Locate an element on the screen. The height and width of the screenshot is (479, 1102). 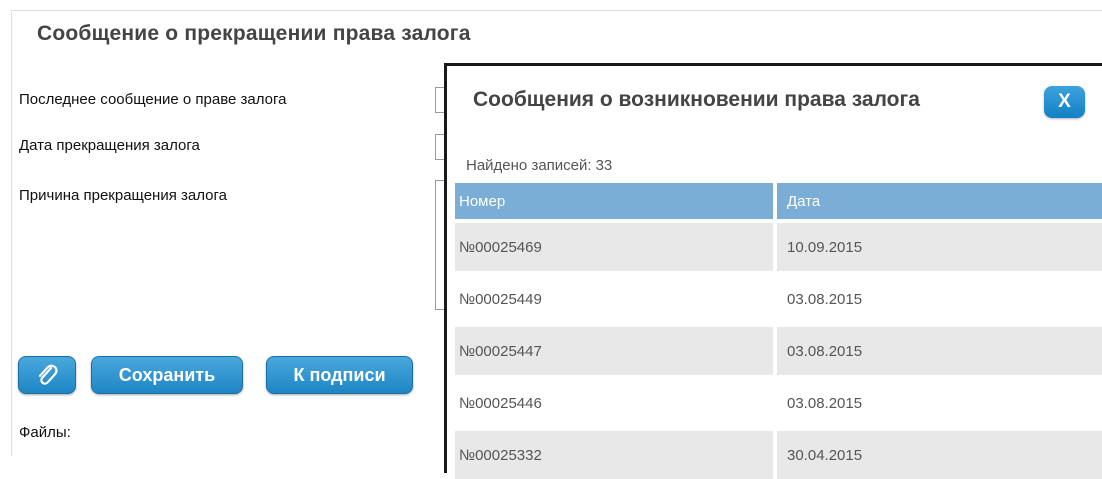
attach-file-button is located at coordinates (47, 375).